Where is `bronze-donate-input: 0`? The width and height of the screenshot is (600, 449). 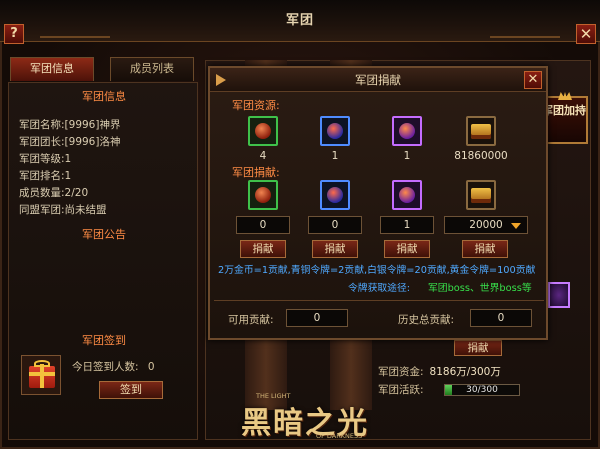
bronze-donate-input: 0 is located at coordinates (263, 225).